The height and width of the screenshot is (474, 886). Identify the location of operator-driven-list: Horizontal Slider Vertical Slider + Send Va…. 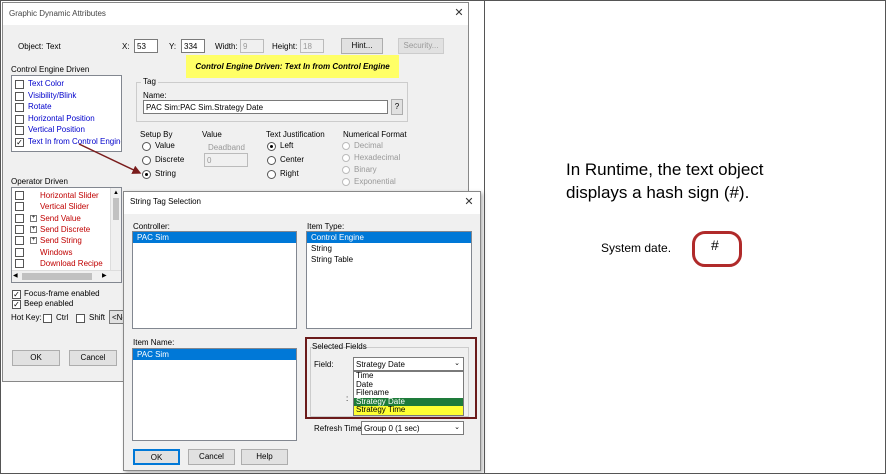
(66, 235).